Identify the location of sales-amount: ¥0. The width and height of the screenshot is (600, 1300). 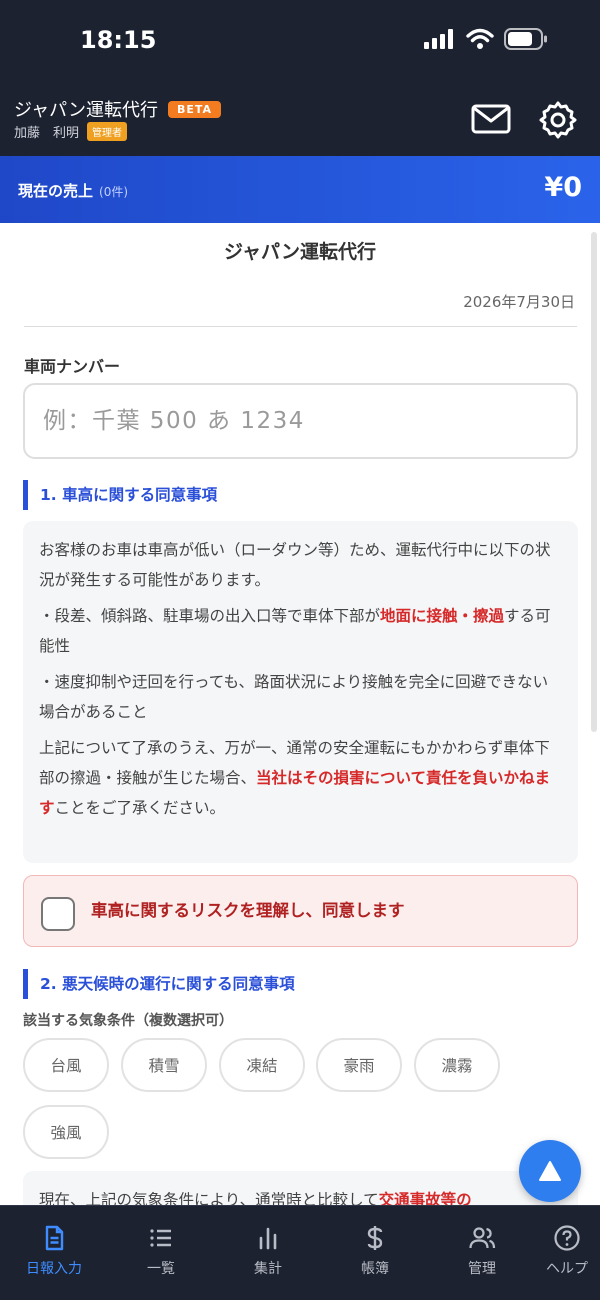
(563, 187).